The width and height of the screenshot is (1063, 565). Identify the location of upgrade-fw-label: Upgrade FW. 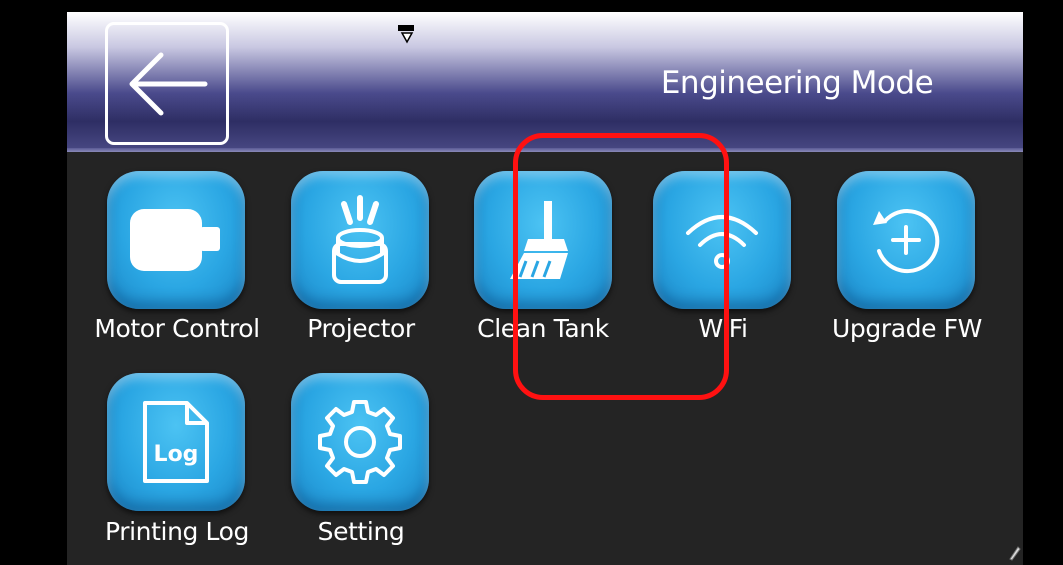
(907, 328).